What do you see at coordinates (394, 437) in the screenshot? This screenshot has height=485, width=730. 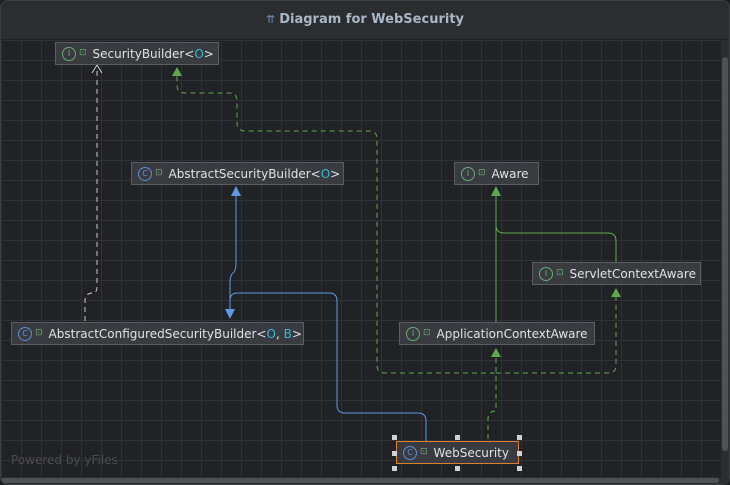 I see `resize-handle-nw` at bounding box center [394, 437].